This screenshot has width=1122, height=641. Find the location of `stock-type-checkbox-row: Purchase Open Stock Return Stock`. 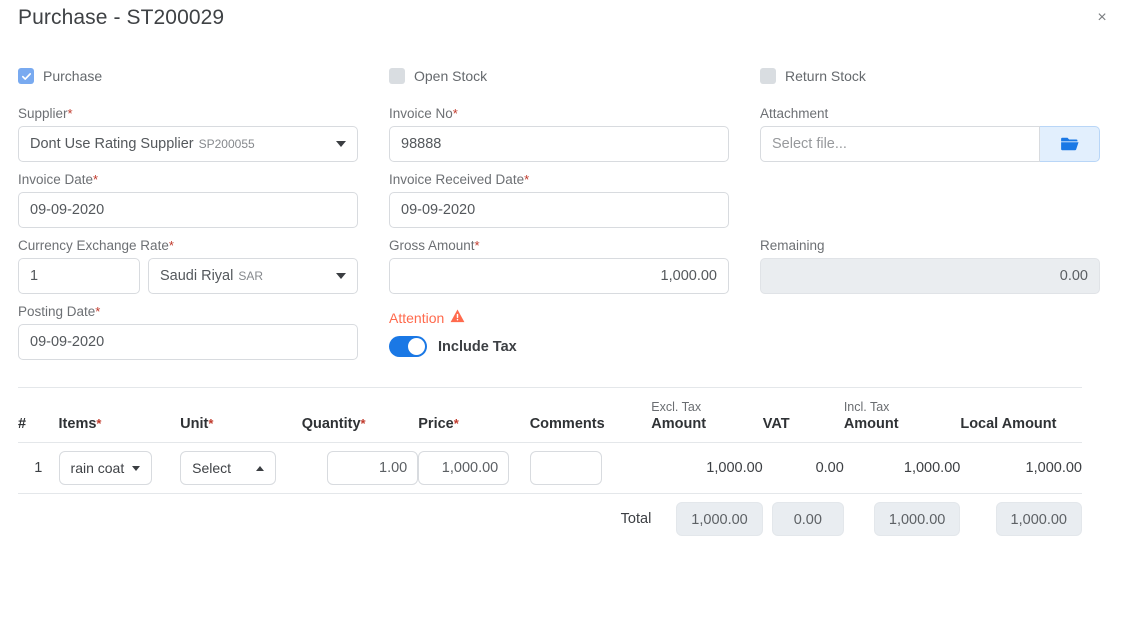

stock-type-checkbox-row: Purchase Open Stock Return Stock is located at coordinates (561, 80).